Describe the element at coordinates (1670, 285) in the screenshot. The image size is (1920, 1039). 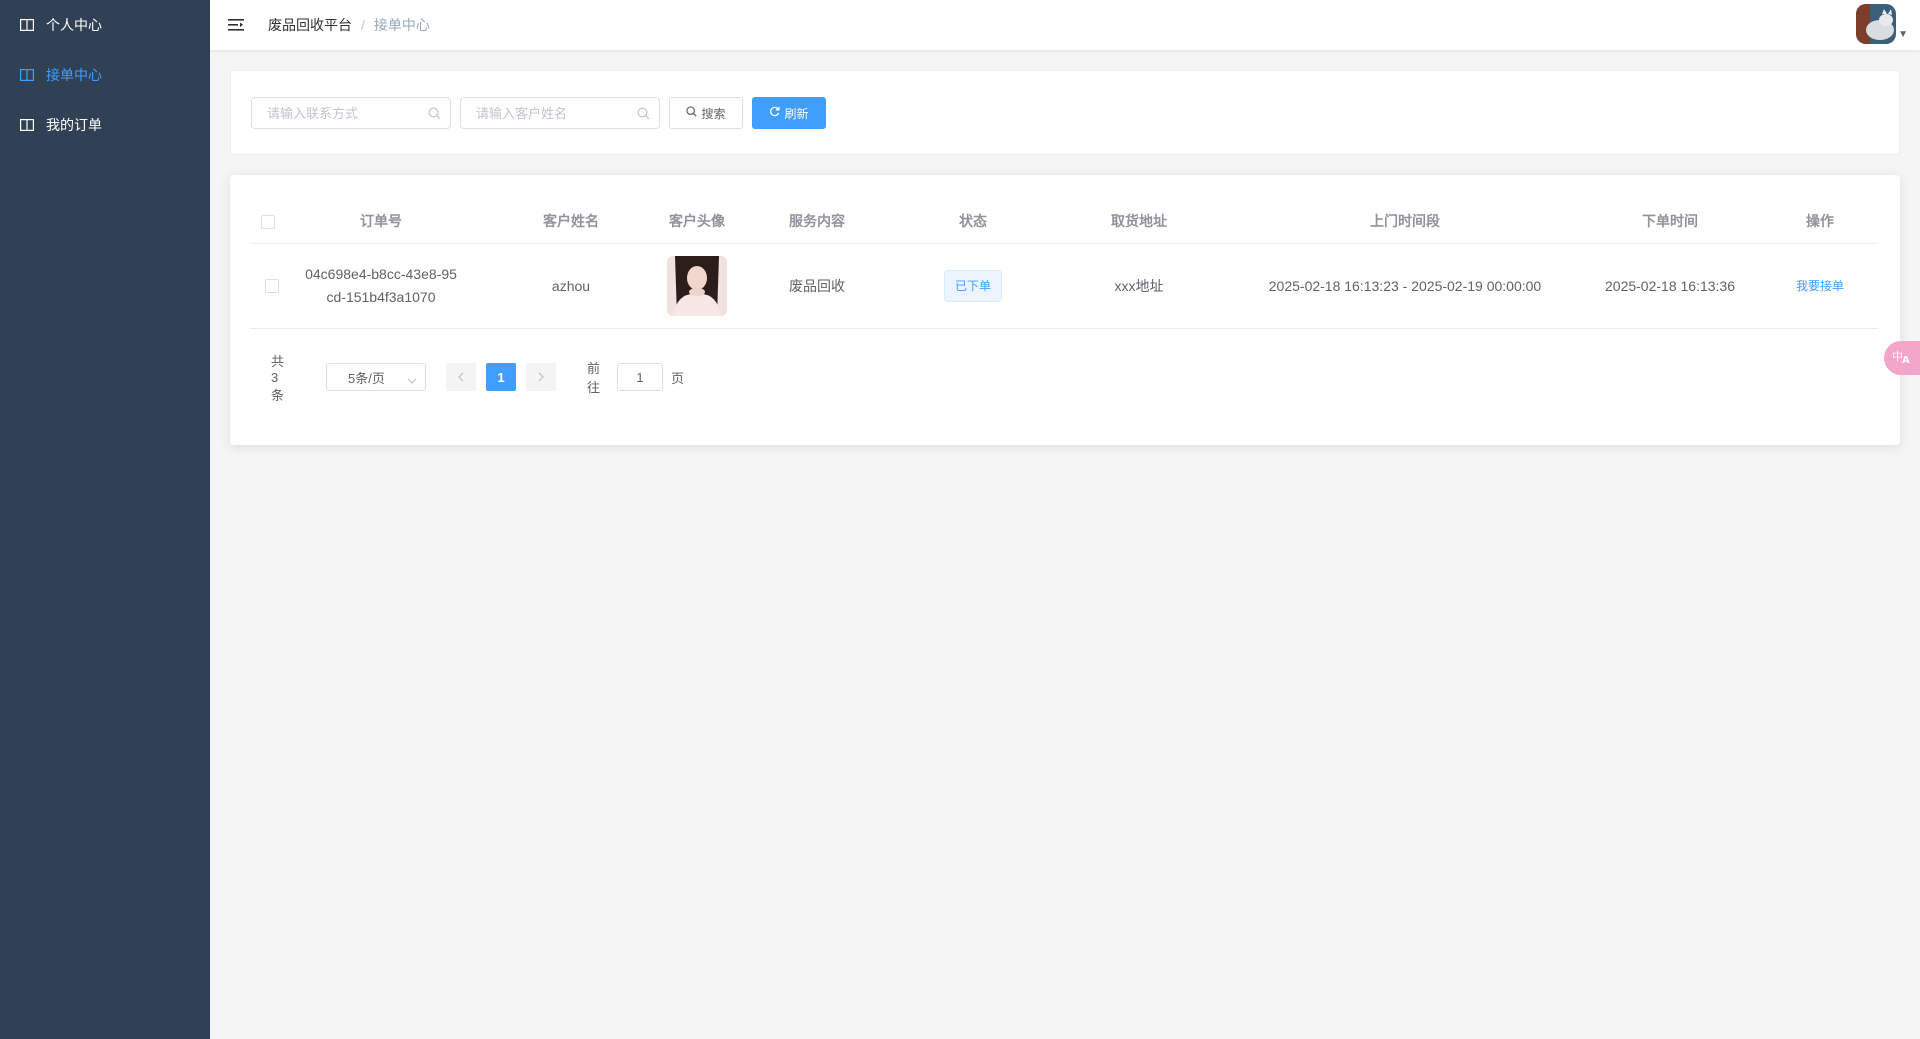
I see `order-time-cell: 2025-02-18 16:13:36` at that location.